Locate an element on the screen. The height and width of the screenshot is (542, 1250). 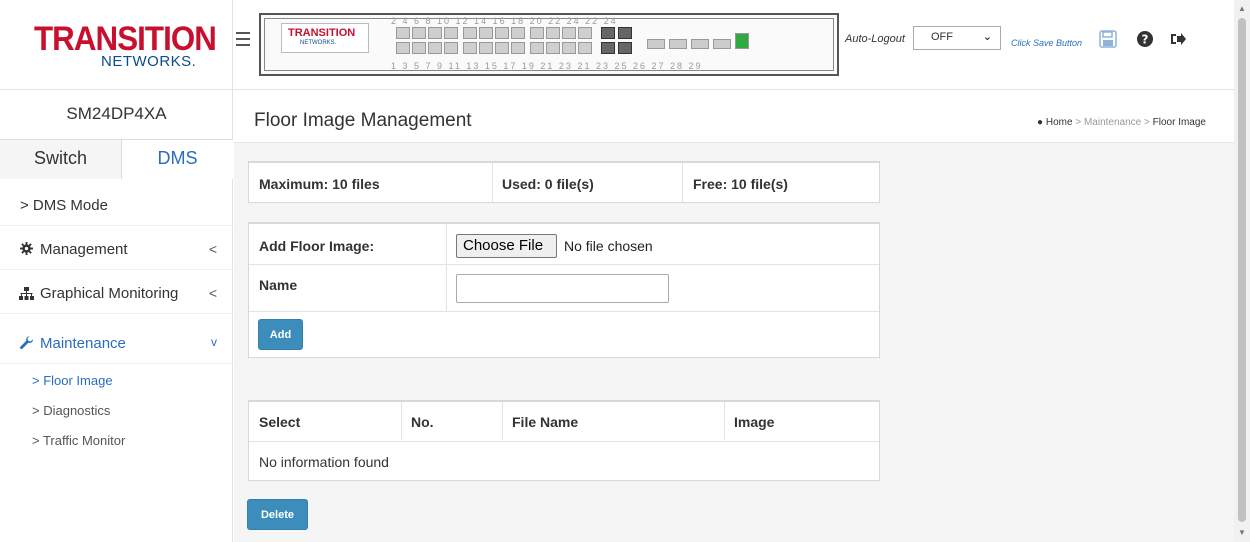
scrollbar-thumb is located at coordinates (1242, 270).